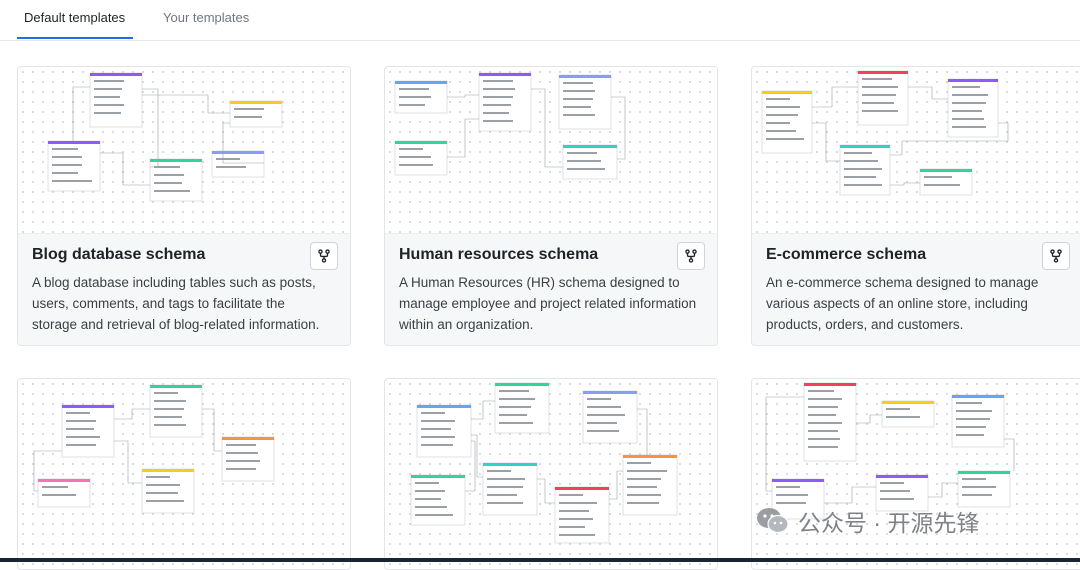 The height and width of the screenshot is (570, 1080). Describe the element at coordinates (846, 254) in the screenshot. I see `card-title: E-commerce schema` at that location.